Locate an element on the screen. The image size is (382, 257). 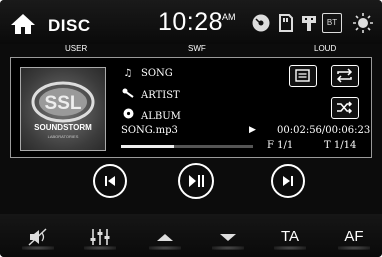
volume-up-button is located at coordinates (165, 237).